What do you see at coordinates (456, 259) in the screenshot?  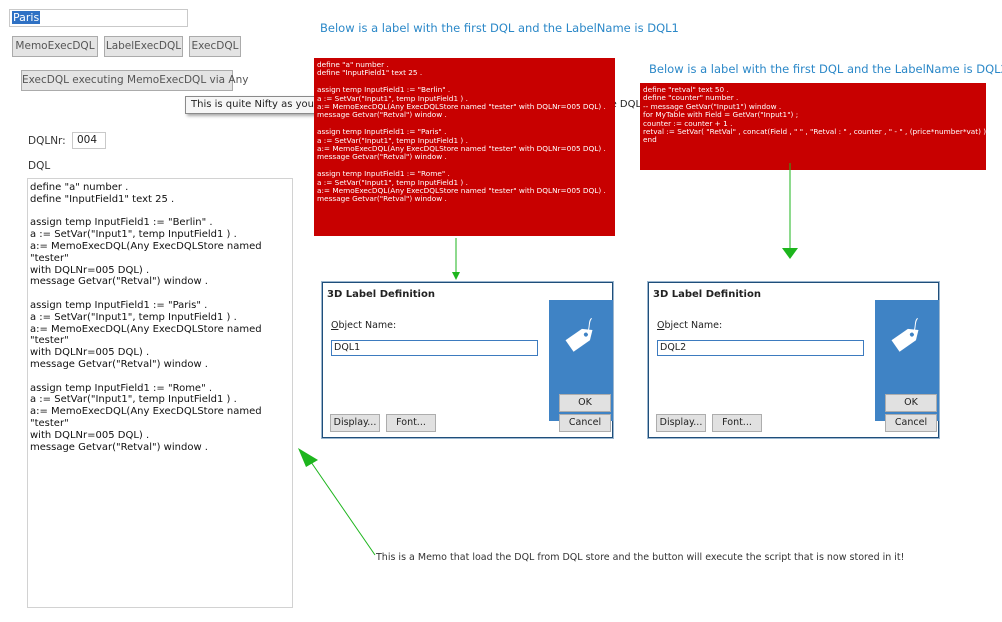 I see `arrow-label1-to-dialog1` at bounding box center [456, 259].